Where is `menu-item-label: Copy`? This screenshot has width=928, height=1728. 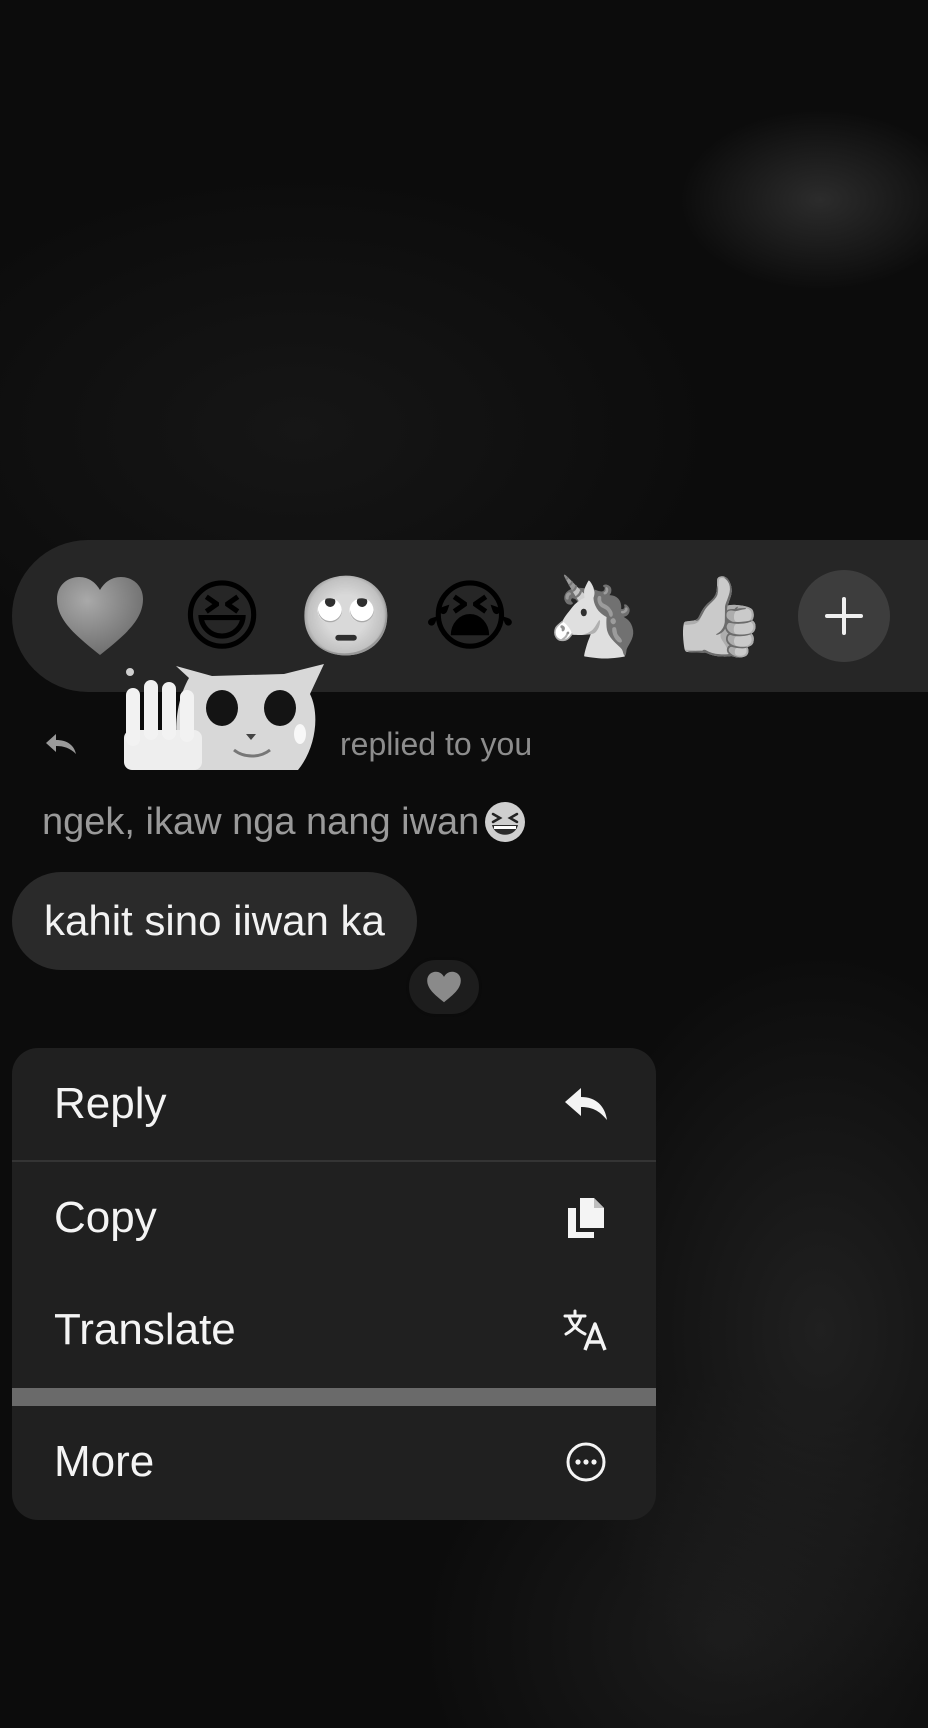 menu-item-label: Copy is located at coordinates (105, 1217).